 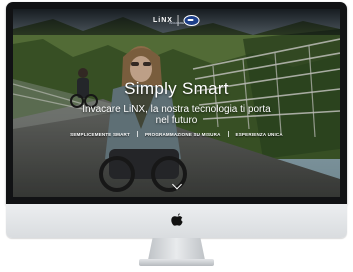 I want to click on monitor-stand, so click(x=176, y=249).